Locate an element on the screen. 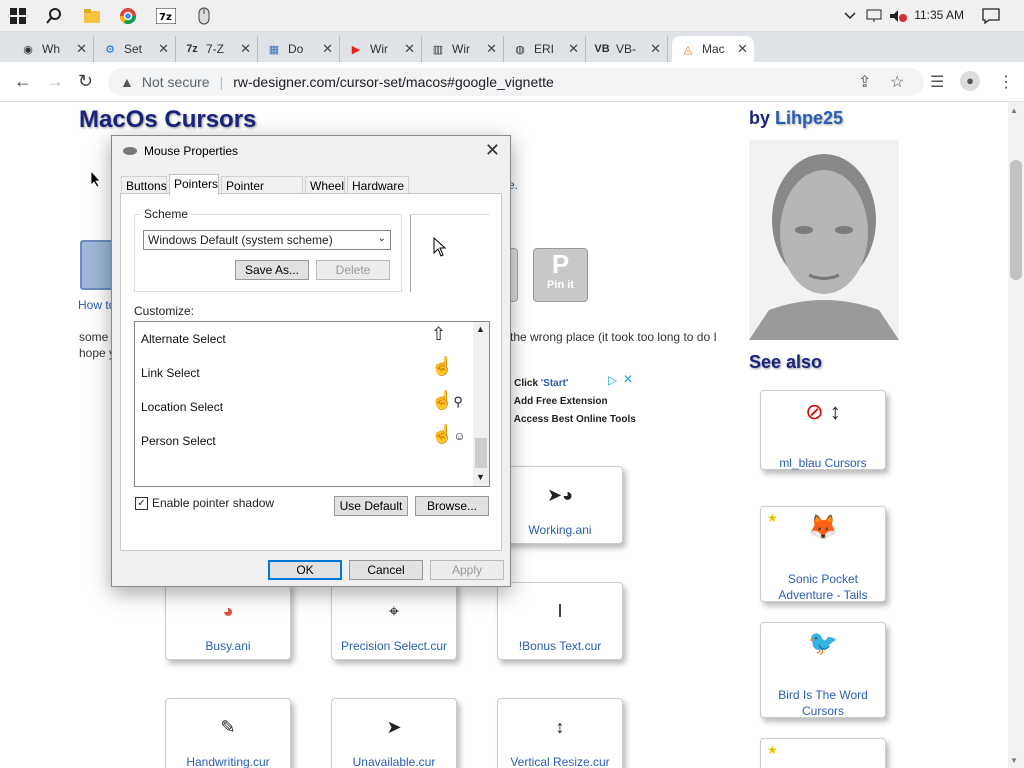 The width and height of the screenshot is (1024, 768). cancel-button: Cancel is located at coordinates (386, 570).